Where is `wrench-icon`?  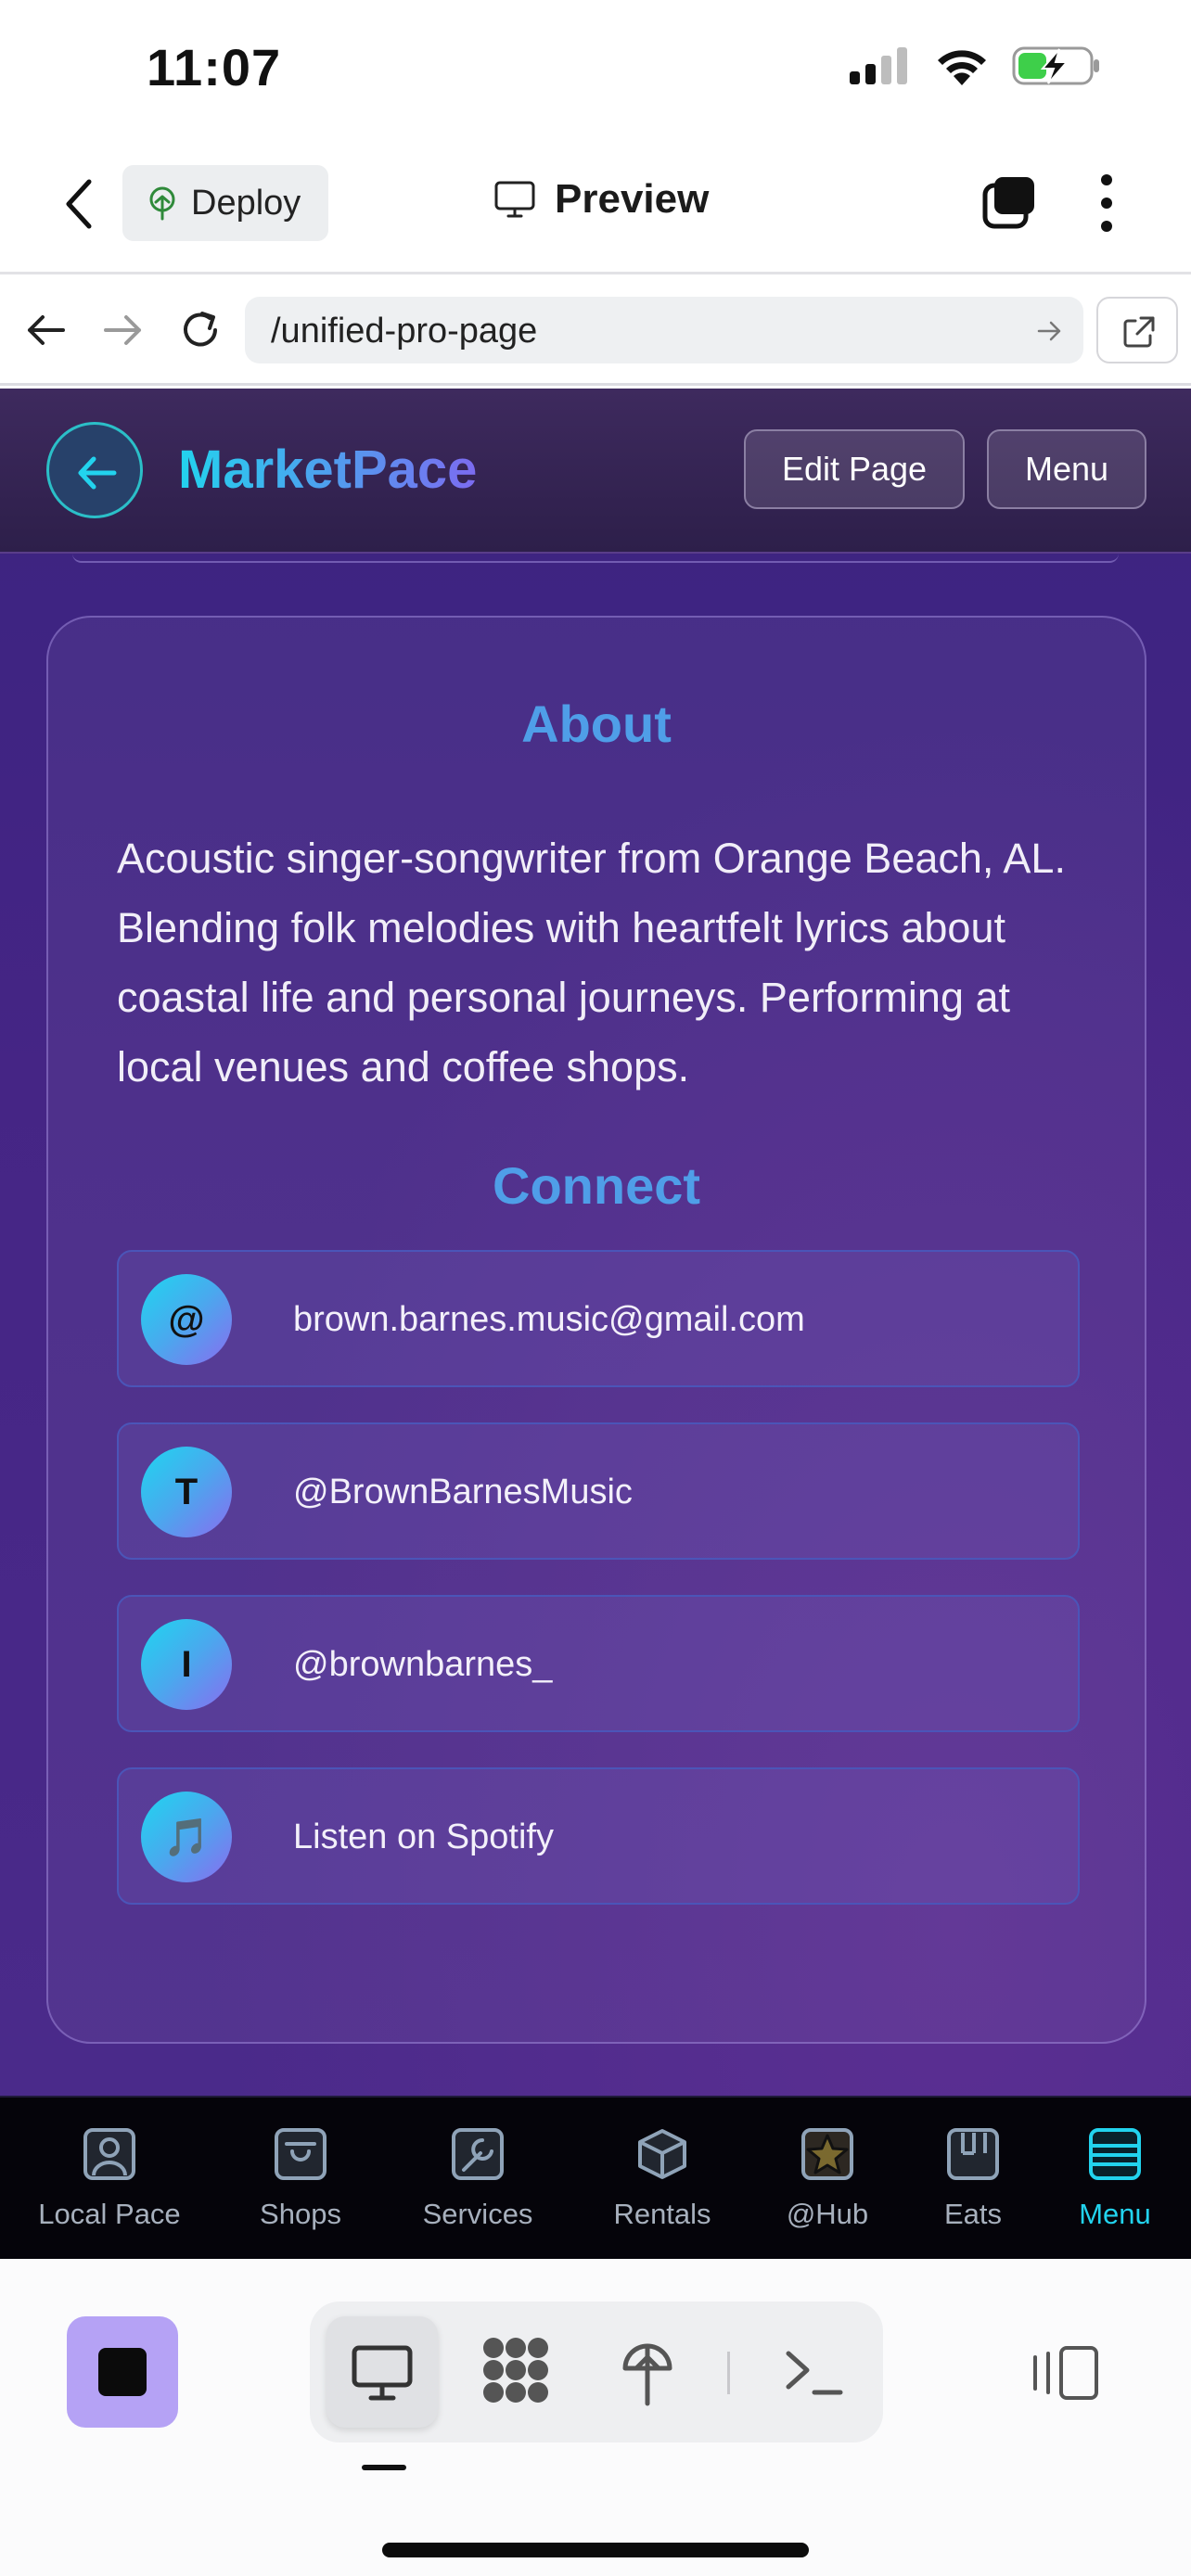 wrench-icon is located at coordinates (478, 2154).